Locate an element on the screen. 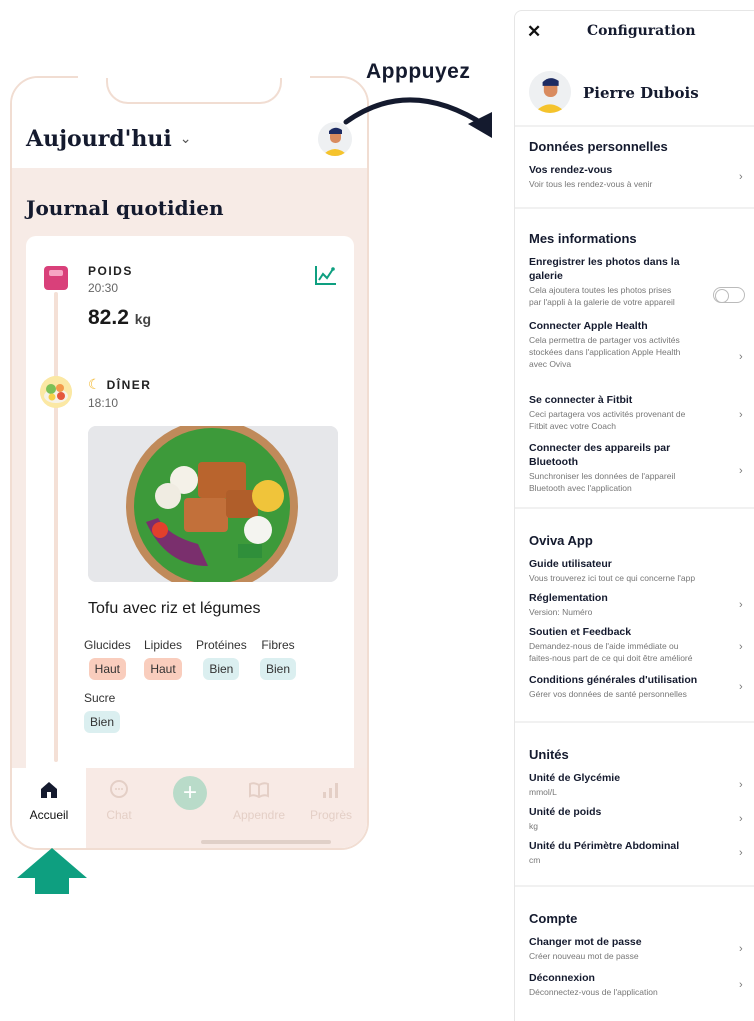 The height and width of the screenshot is (1021, 754). weight-time: 20:30 is located at coordinates (103, 288).